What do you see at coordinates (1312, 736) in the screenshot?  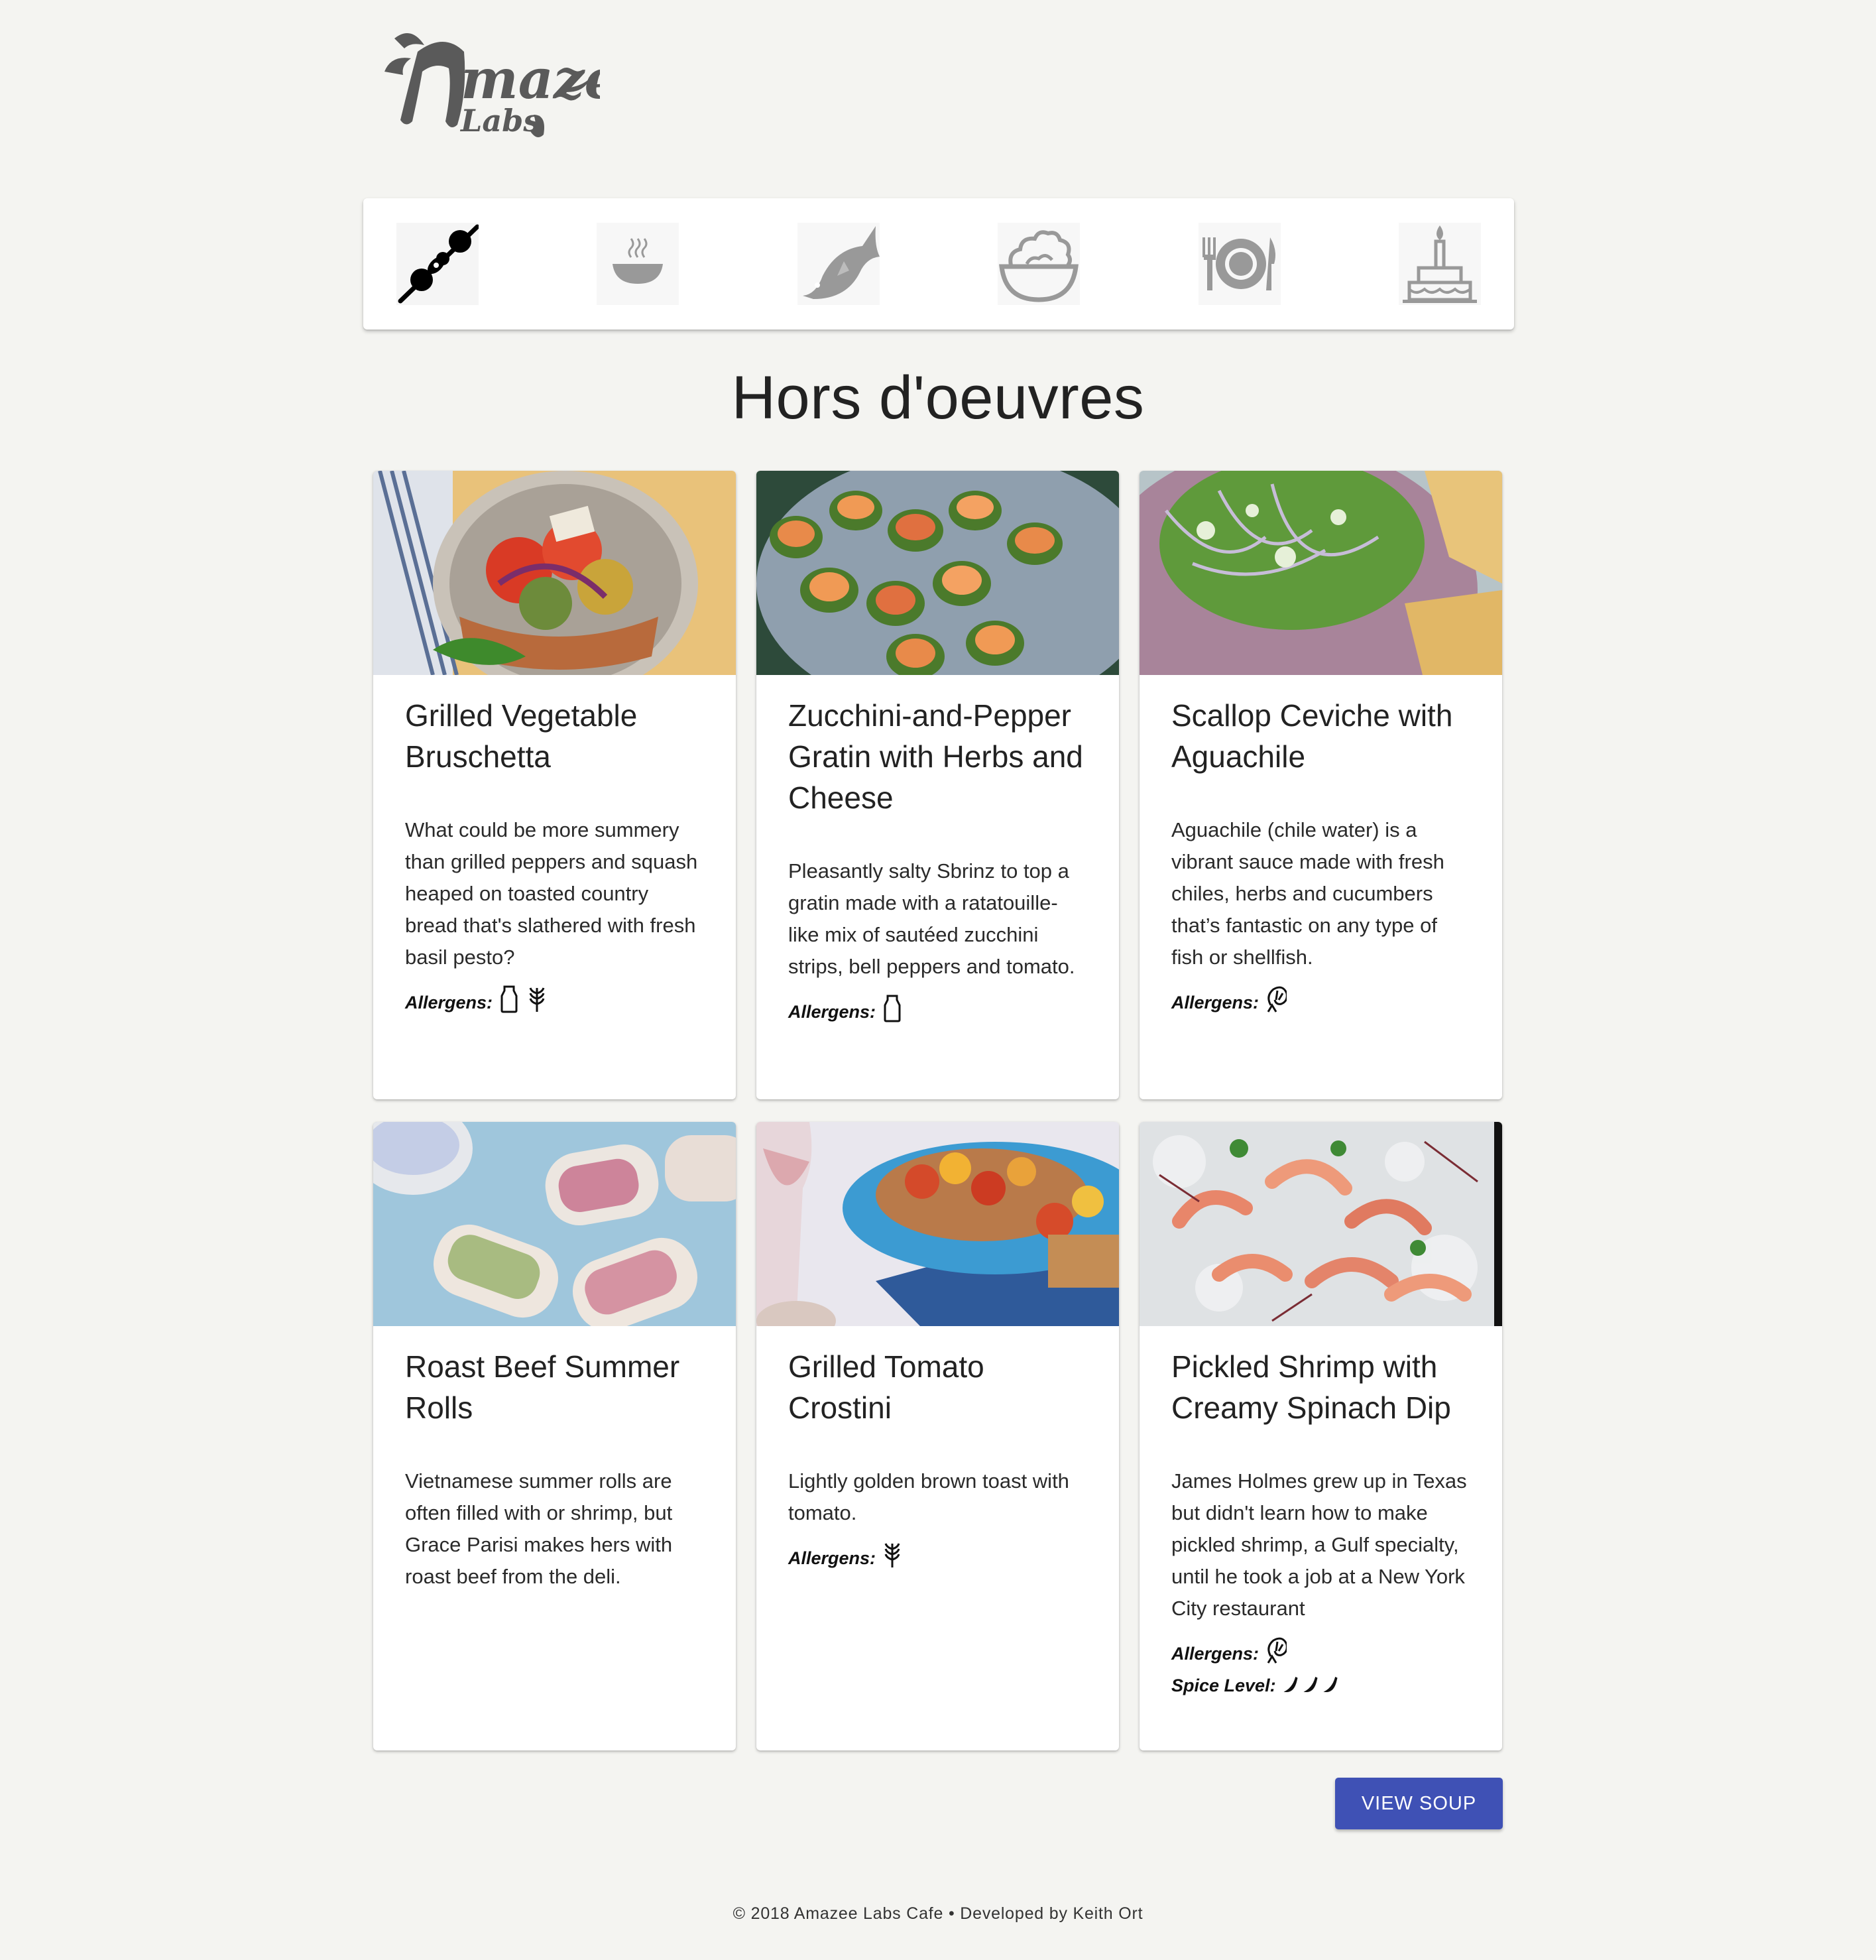 I see `card-title: Scallop Ceviche with Aguachile` at bounding box center [1312, 736].